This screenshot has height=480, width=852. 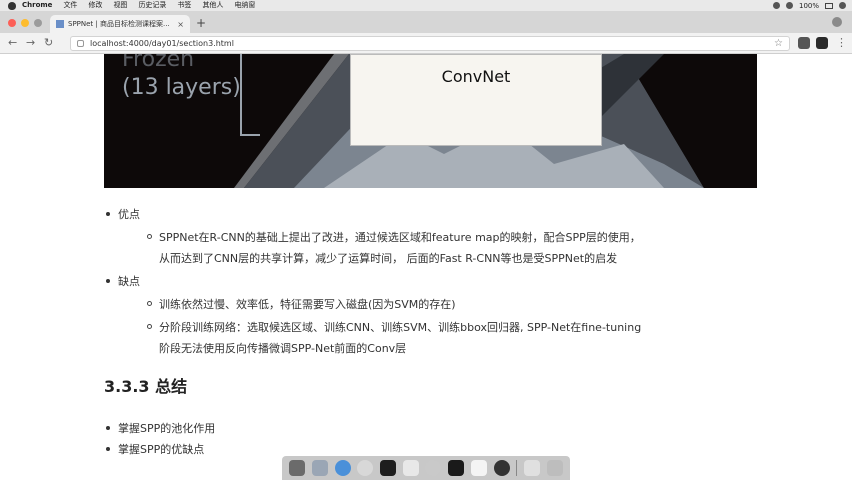 I want to click on pros-label: 优点, so click(x=129, y=214).